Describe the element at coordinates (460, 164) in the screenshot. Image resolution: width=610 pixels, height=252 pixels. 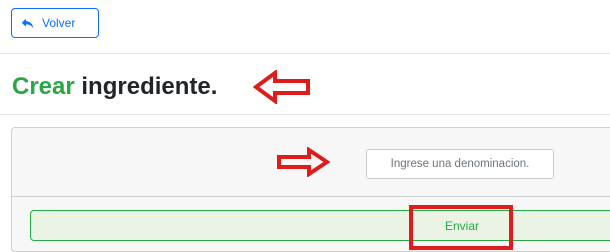
I see `denomination-input` at that location.